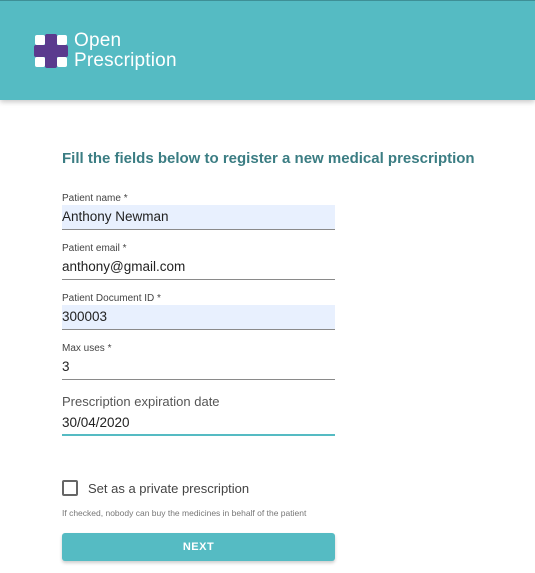 The height and width of the screenshot is (573, 535). Describe the element at coordinates (51, 51) in the screenshot. I see `medical-cross-icon` at that location.